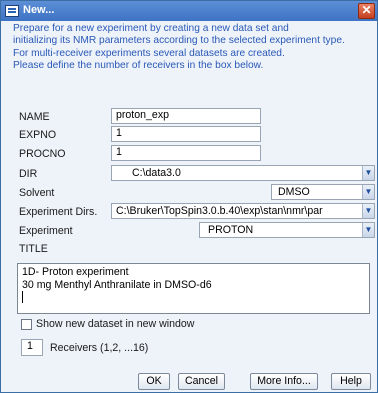 The image size is (378, 393). I want to click on experiment-dirs-label: Experiment Dirs., so click(58, 212).